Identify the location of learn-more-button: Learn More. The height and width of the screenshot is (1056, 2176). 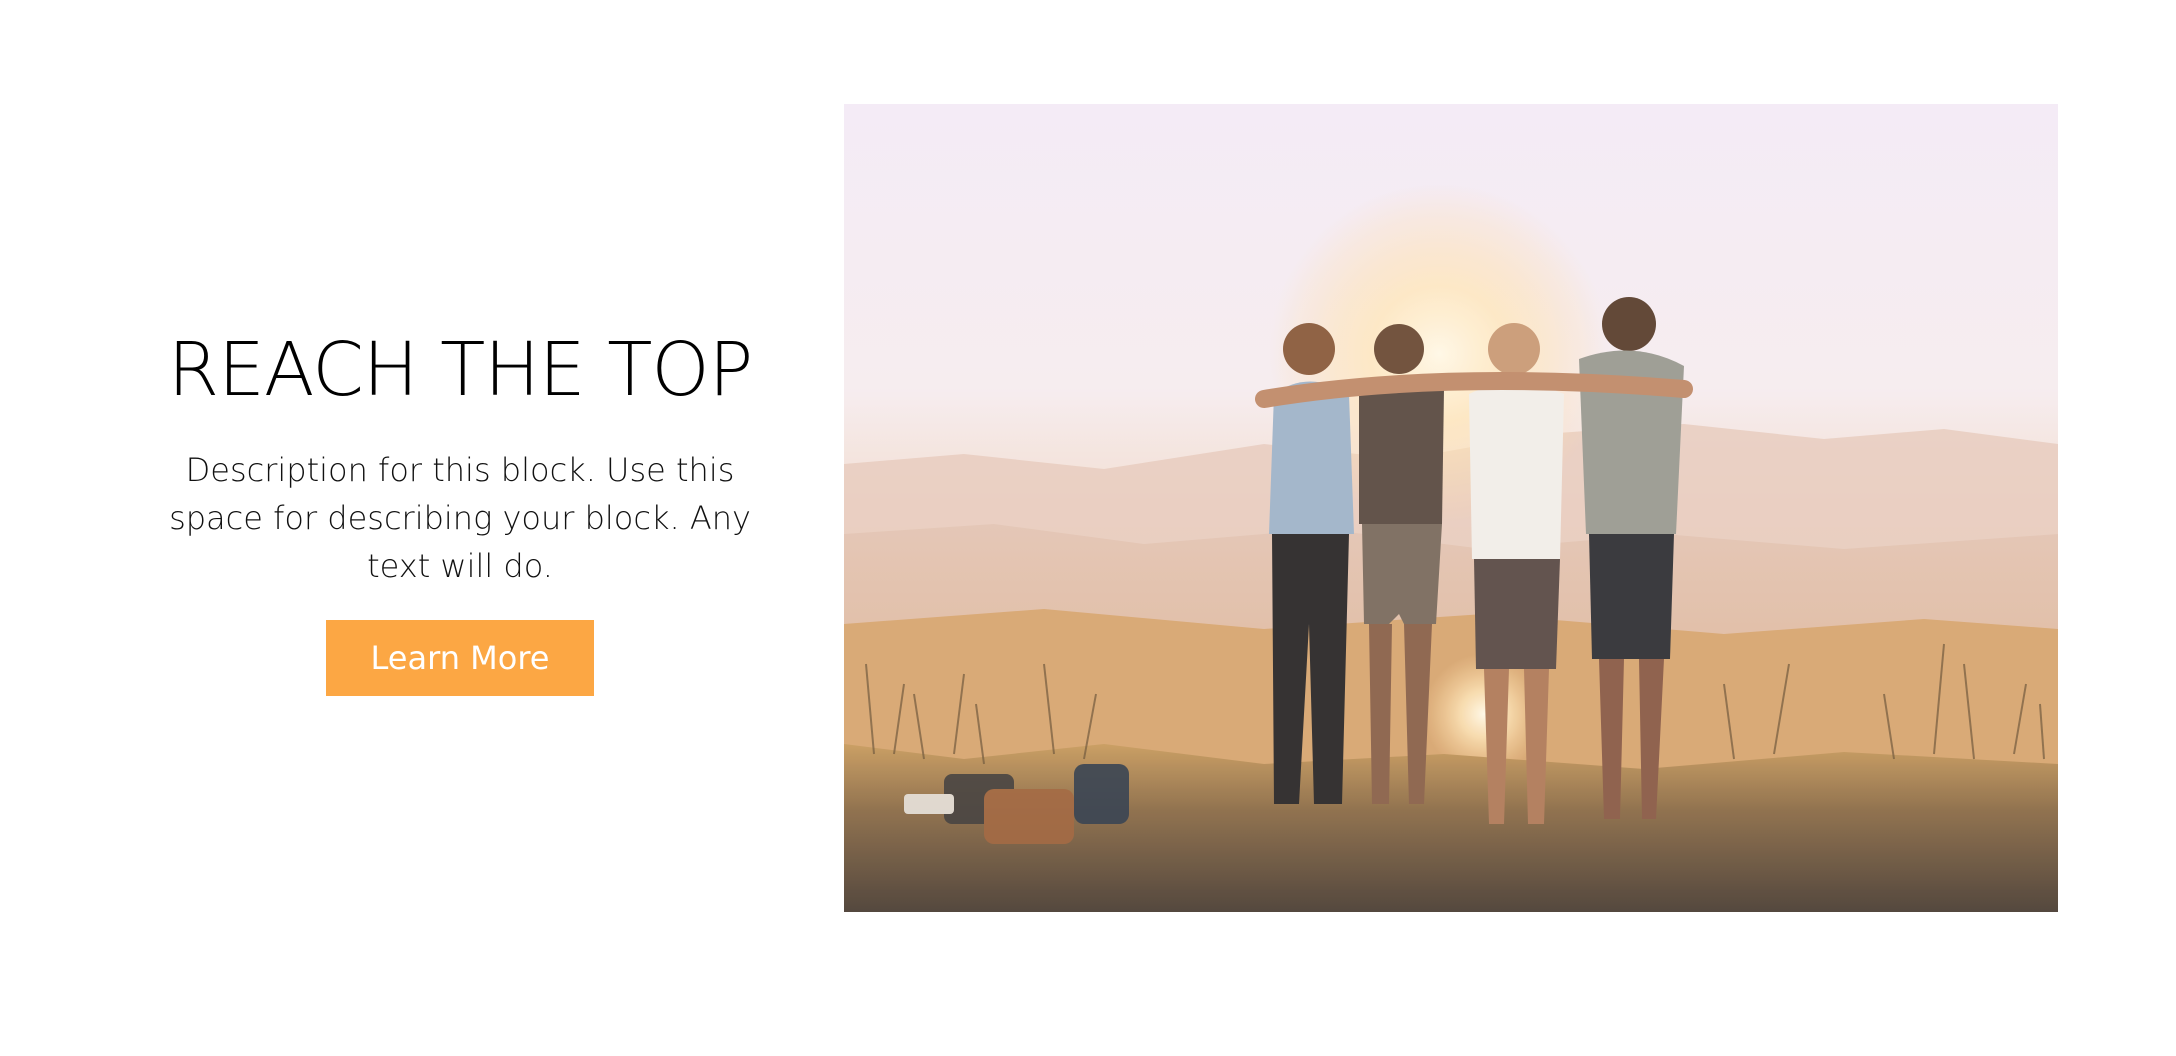
(460, 658).